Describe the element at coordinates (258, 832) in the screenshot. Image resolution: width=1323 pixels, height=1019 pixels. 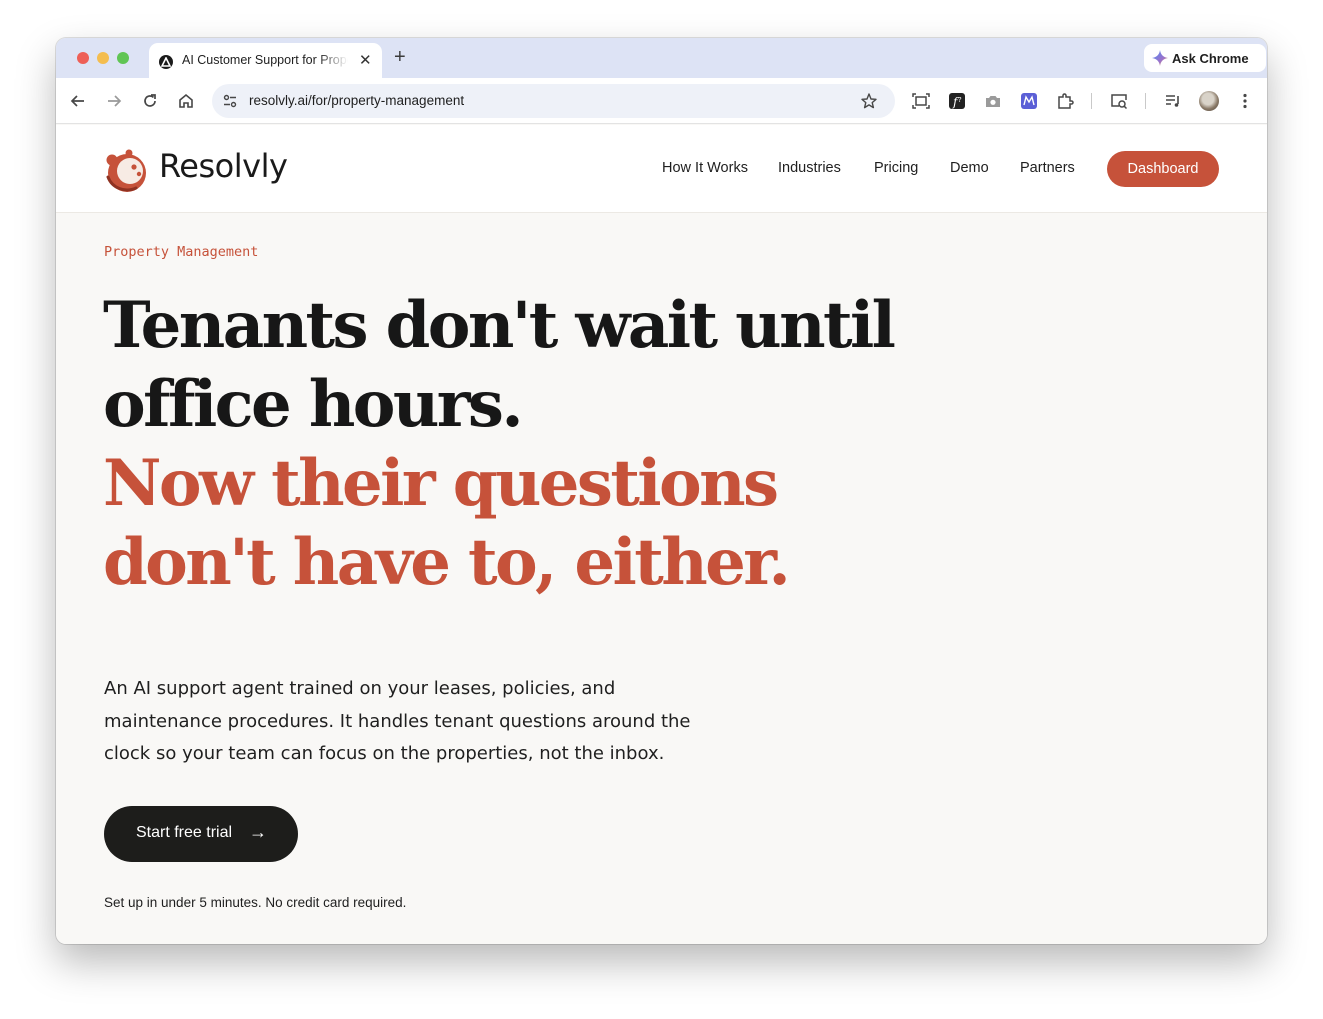
I see `arrow-right-icon: →` at that location.